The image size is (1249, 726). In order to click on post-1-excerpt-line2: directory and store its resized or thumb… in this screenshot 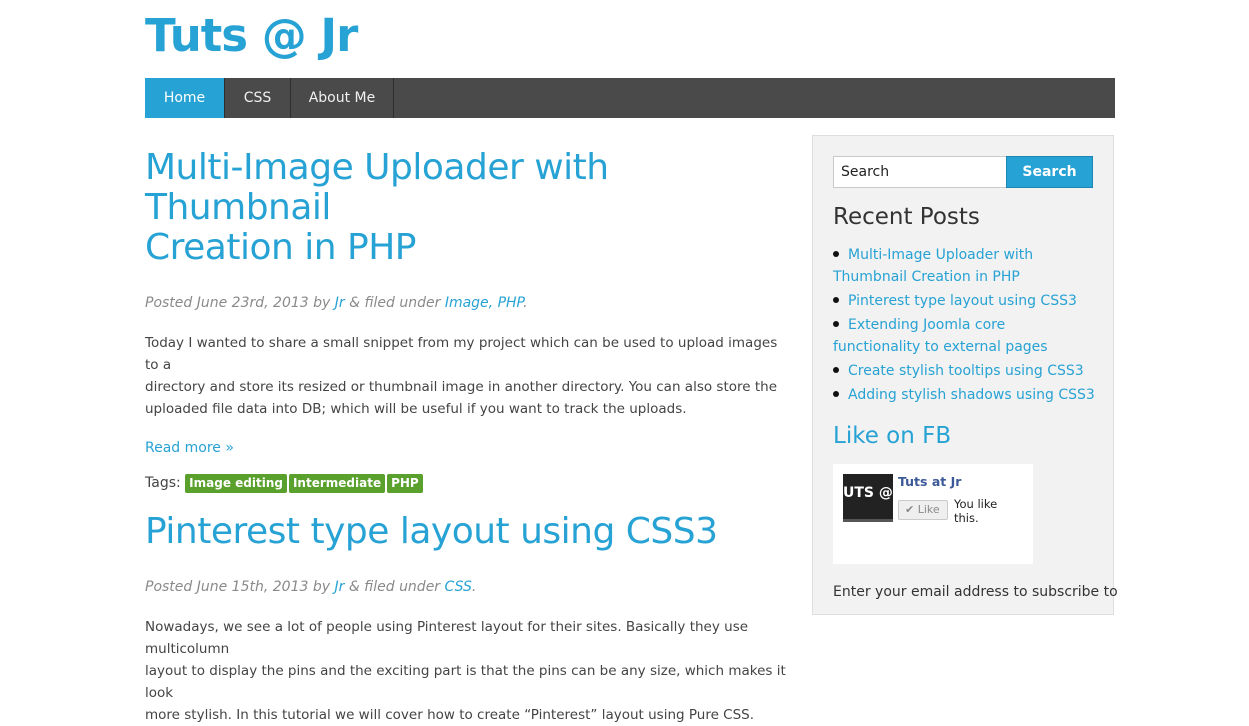, I will do `click(461, 387)`.